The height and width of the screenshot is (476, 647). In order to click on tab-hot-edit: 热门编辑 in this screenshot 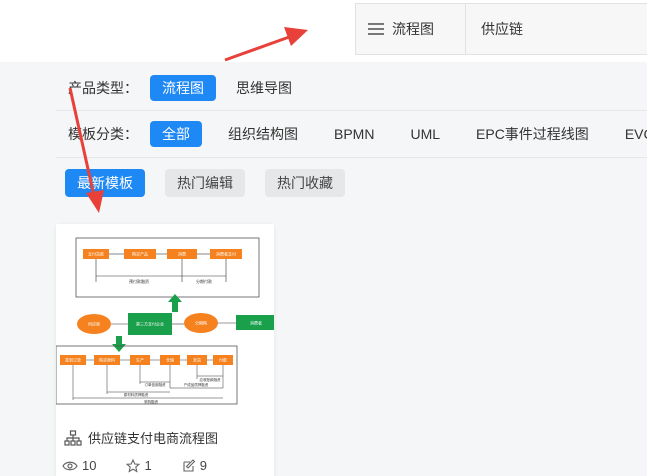, I will do `click(205, 183)`.